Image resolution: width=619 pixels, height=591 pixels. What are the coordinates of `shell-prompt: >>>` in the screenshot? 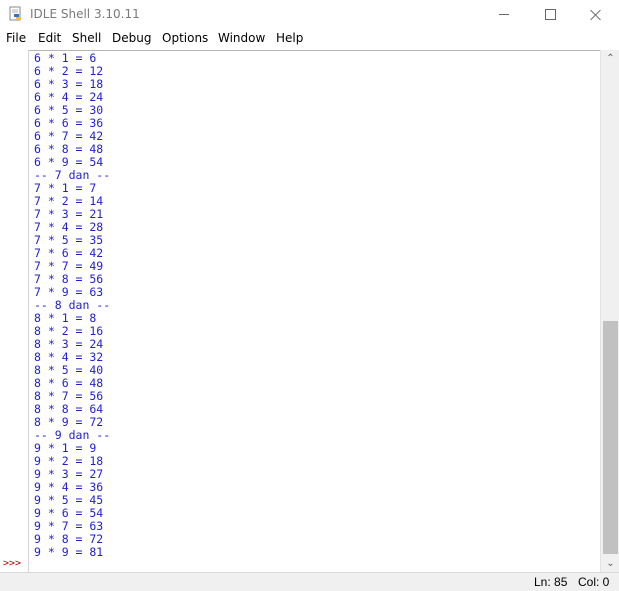 It's located at (12, 563).